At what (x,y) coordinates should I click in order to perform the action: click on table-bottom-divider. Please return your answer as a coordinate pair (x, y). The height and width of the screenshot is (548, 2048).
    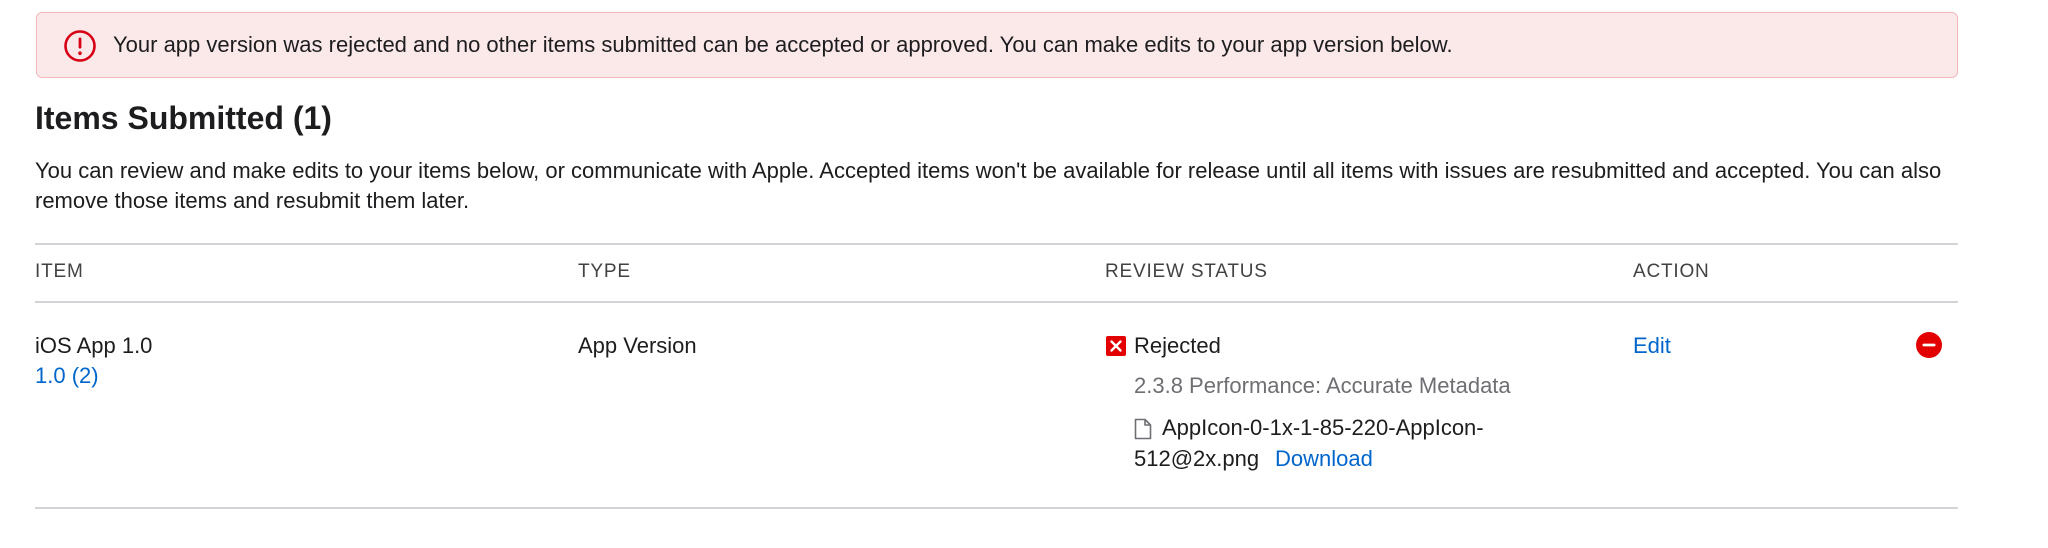
    Looking at the image, I should click on (996, 508).